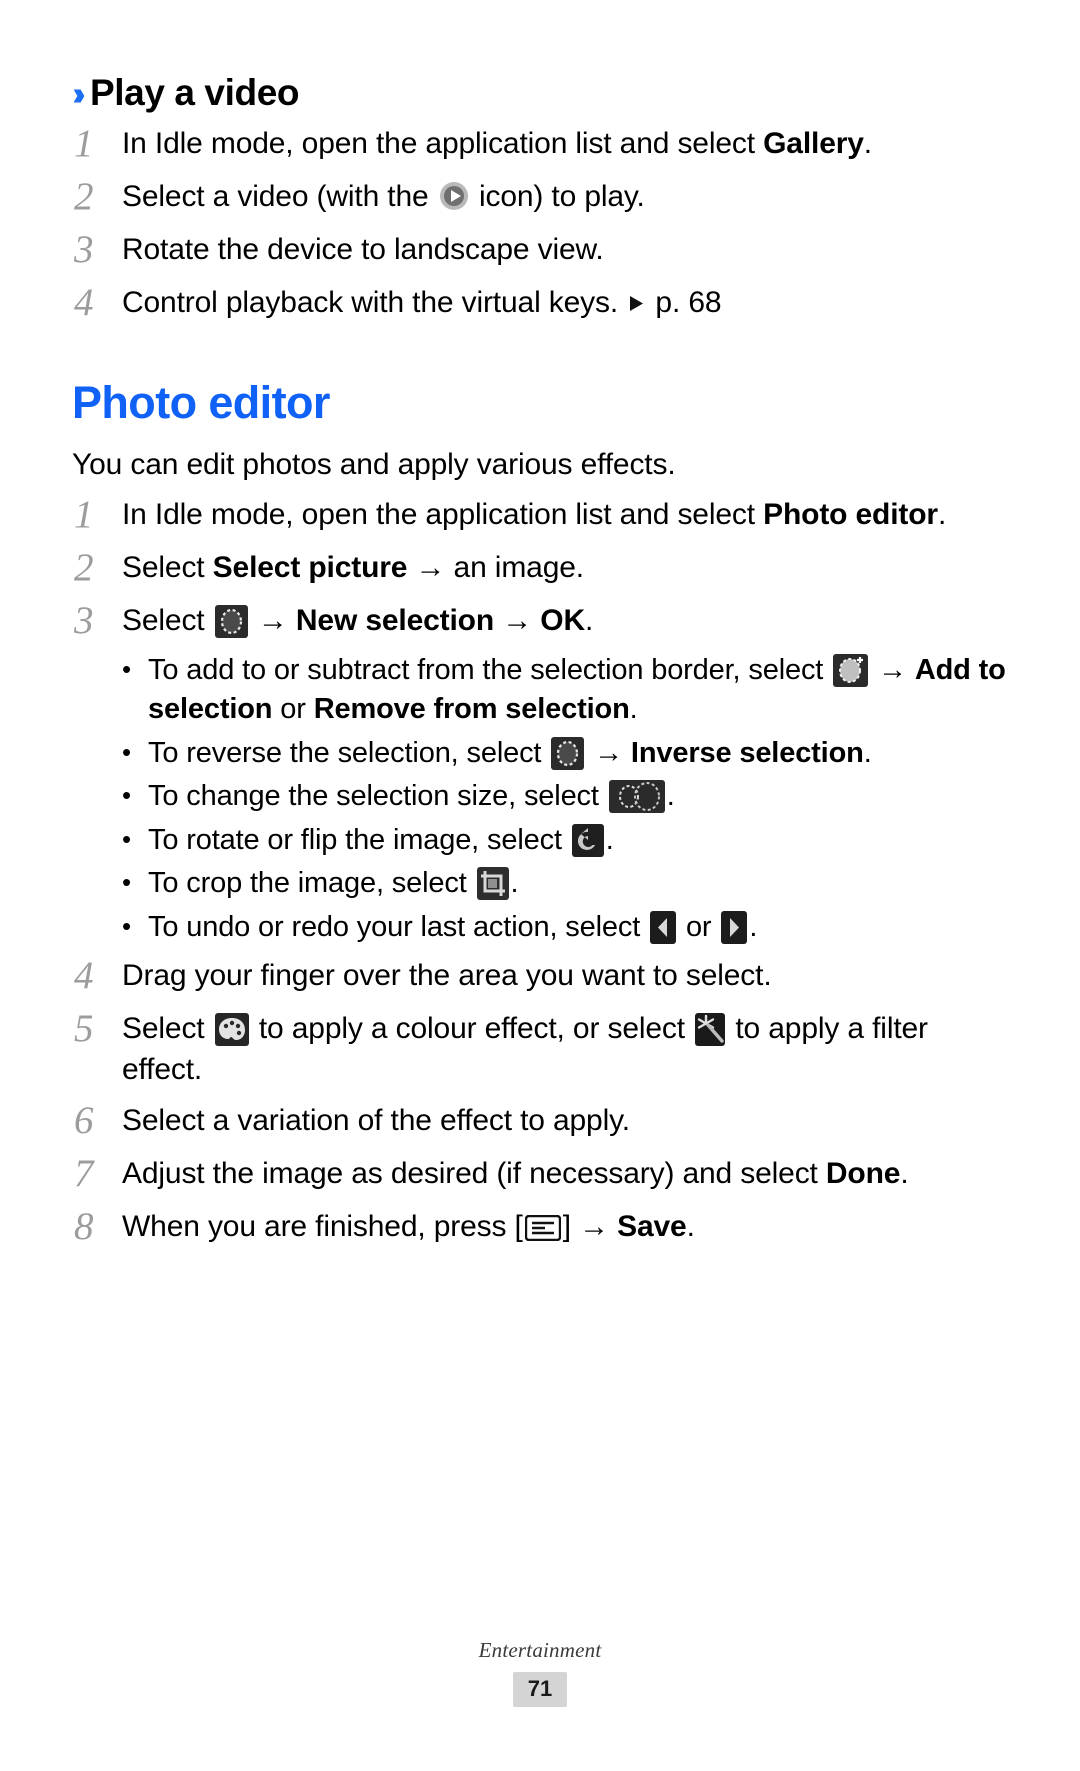 This screenshot has width=1080, height=1771. I want to click on numbered-step: 2 Select a video (with the icon) to play., so click(540, 197).